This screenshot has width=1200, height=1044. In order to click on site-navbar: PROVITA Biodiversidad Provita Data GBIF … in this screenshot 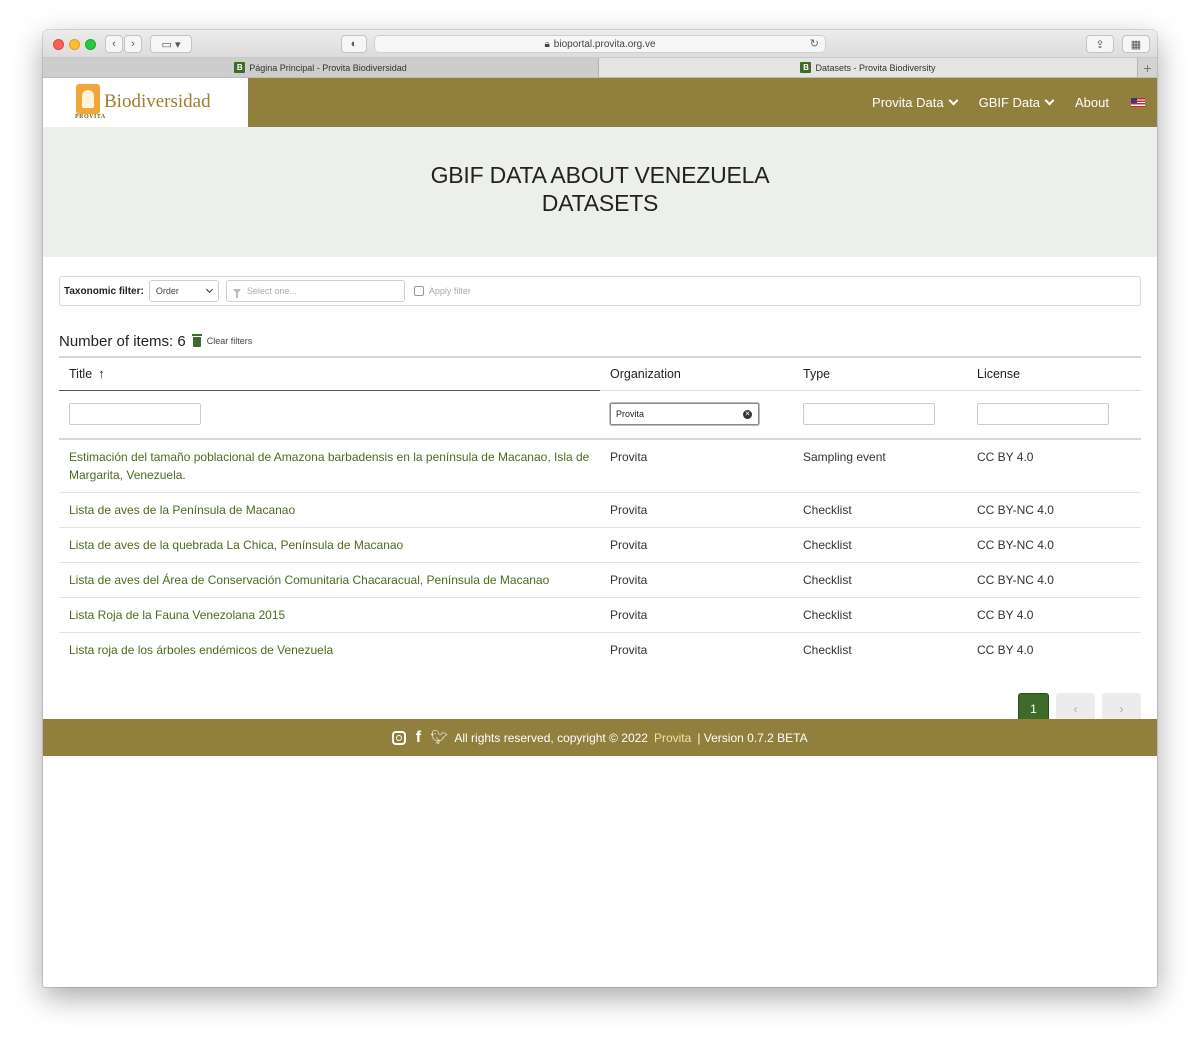, I will do `click(600, 102)`.